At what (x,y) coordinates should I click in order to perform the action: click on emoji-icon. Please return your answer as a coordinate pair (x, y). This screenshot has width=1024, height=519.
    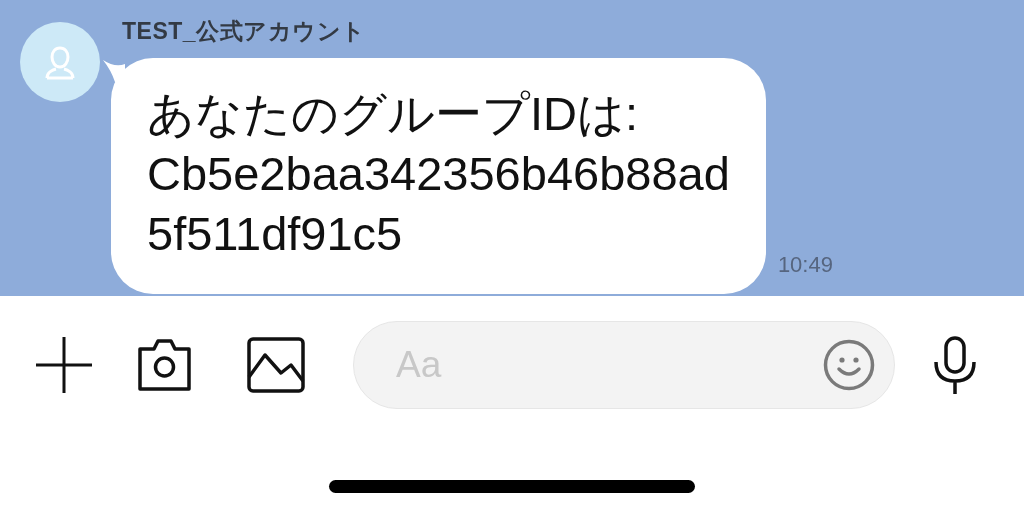
    Looking at the image, I should click on (849, 365).